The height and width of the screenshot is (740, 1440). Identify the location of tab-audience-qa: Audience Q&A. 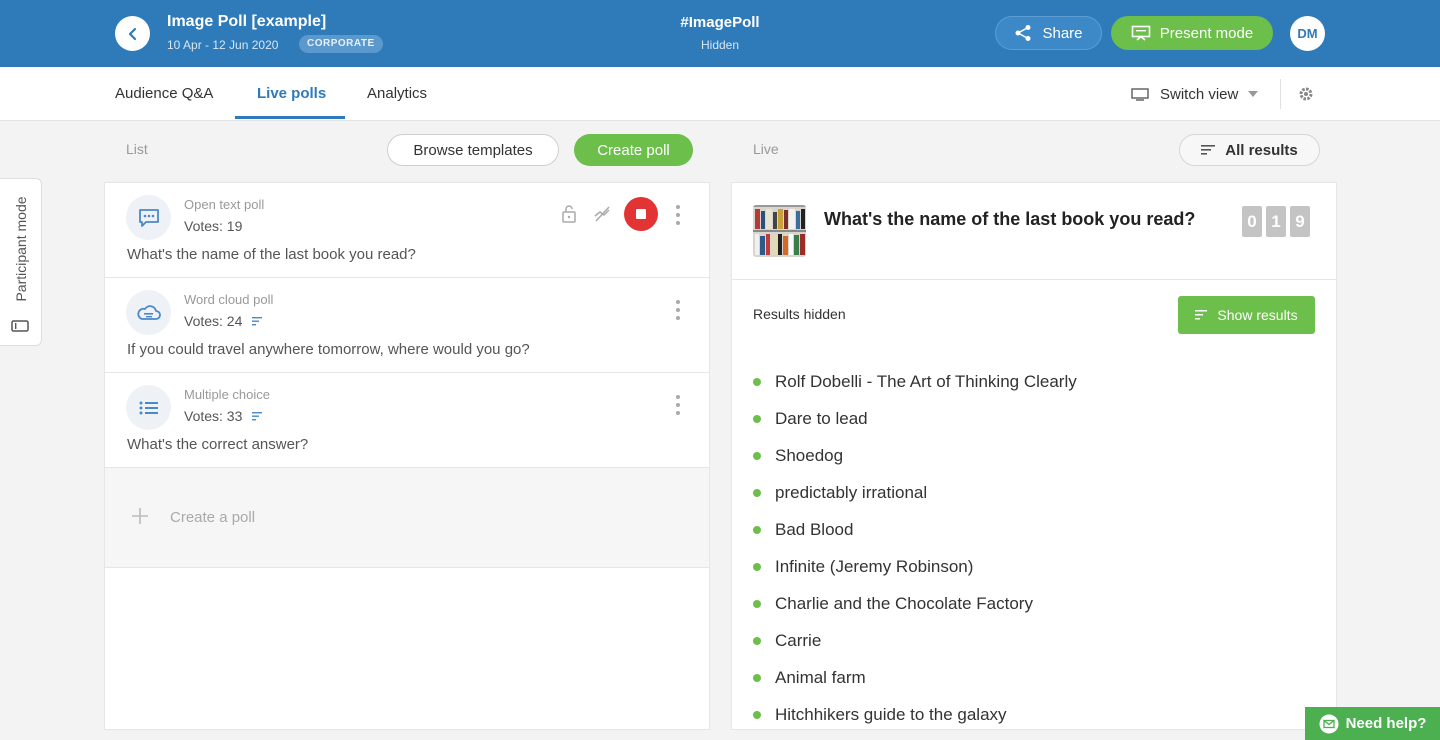
(164, 94).